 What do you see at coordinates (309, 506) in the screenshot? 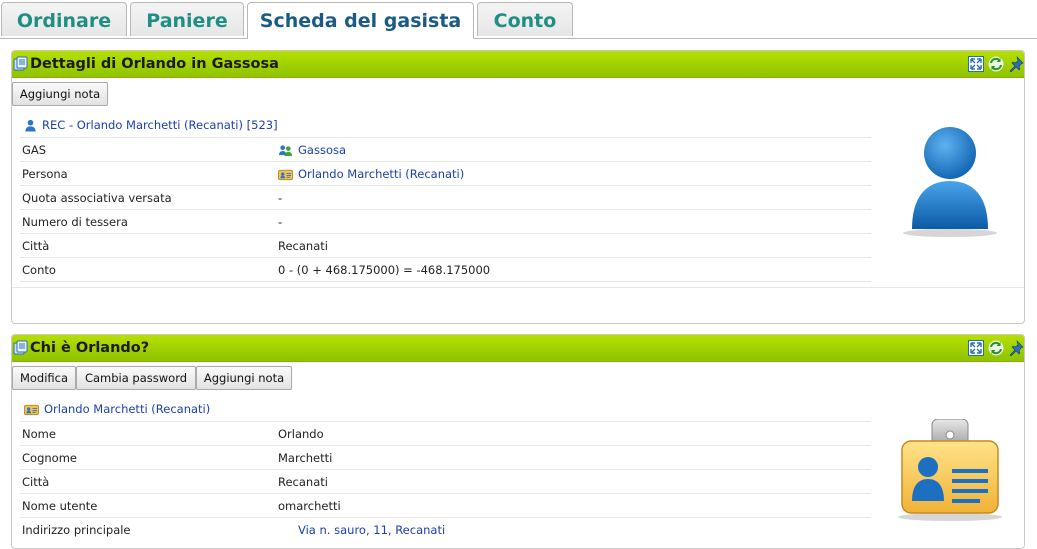
I see `row-value: omarchetti` at bounding box center [309, 506].